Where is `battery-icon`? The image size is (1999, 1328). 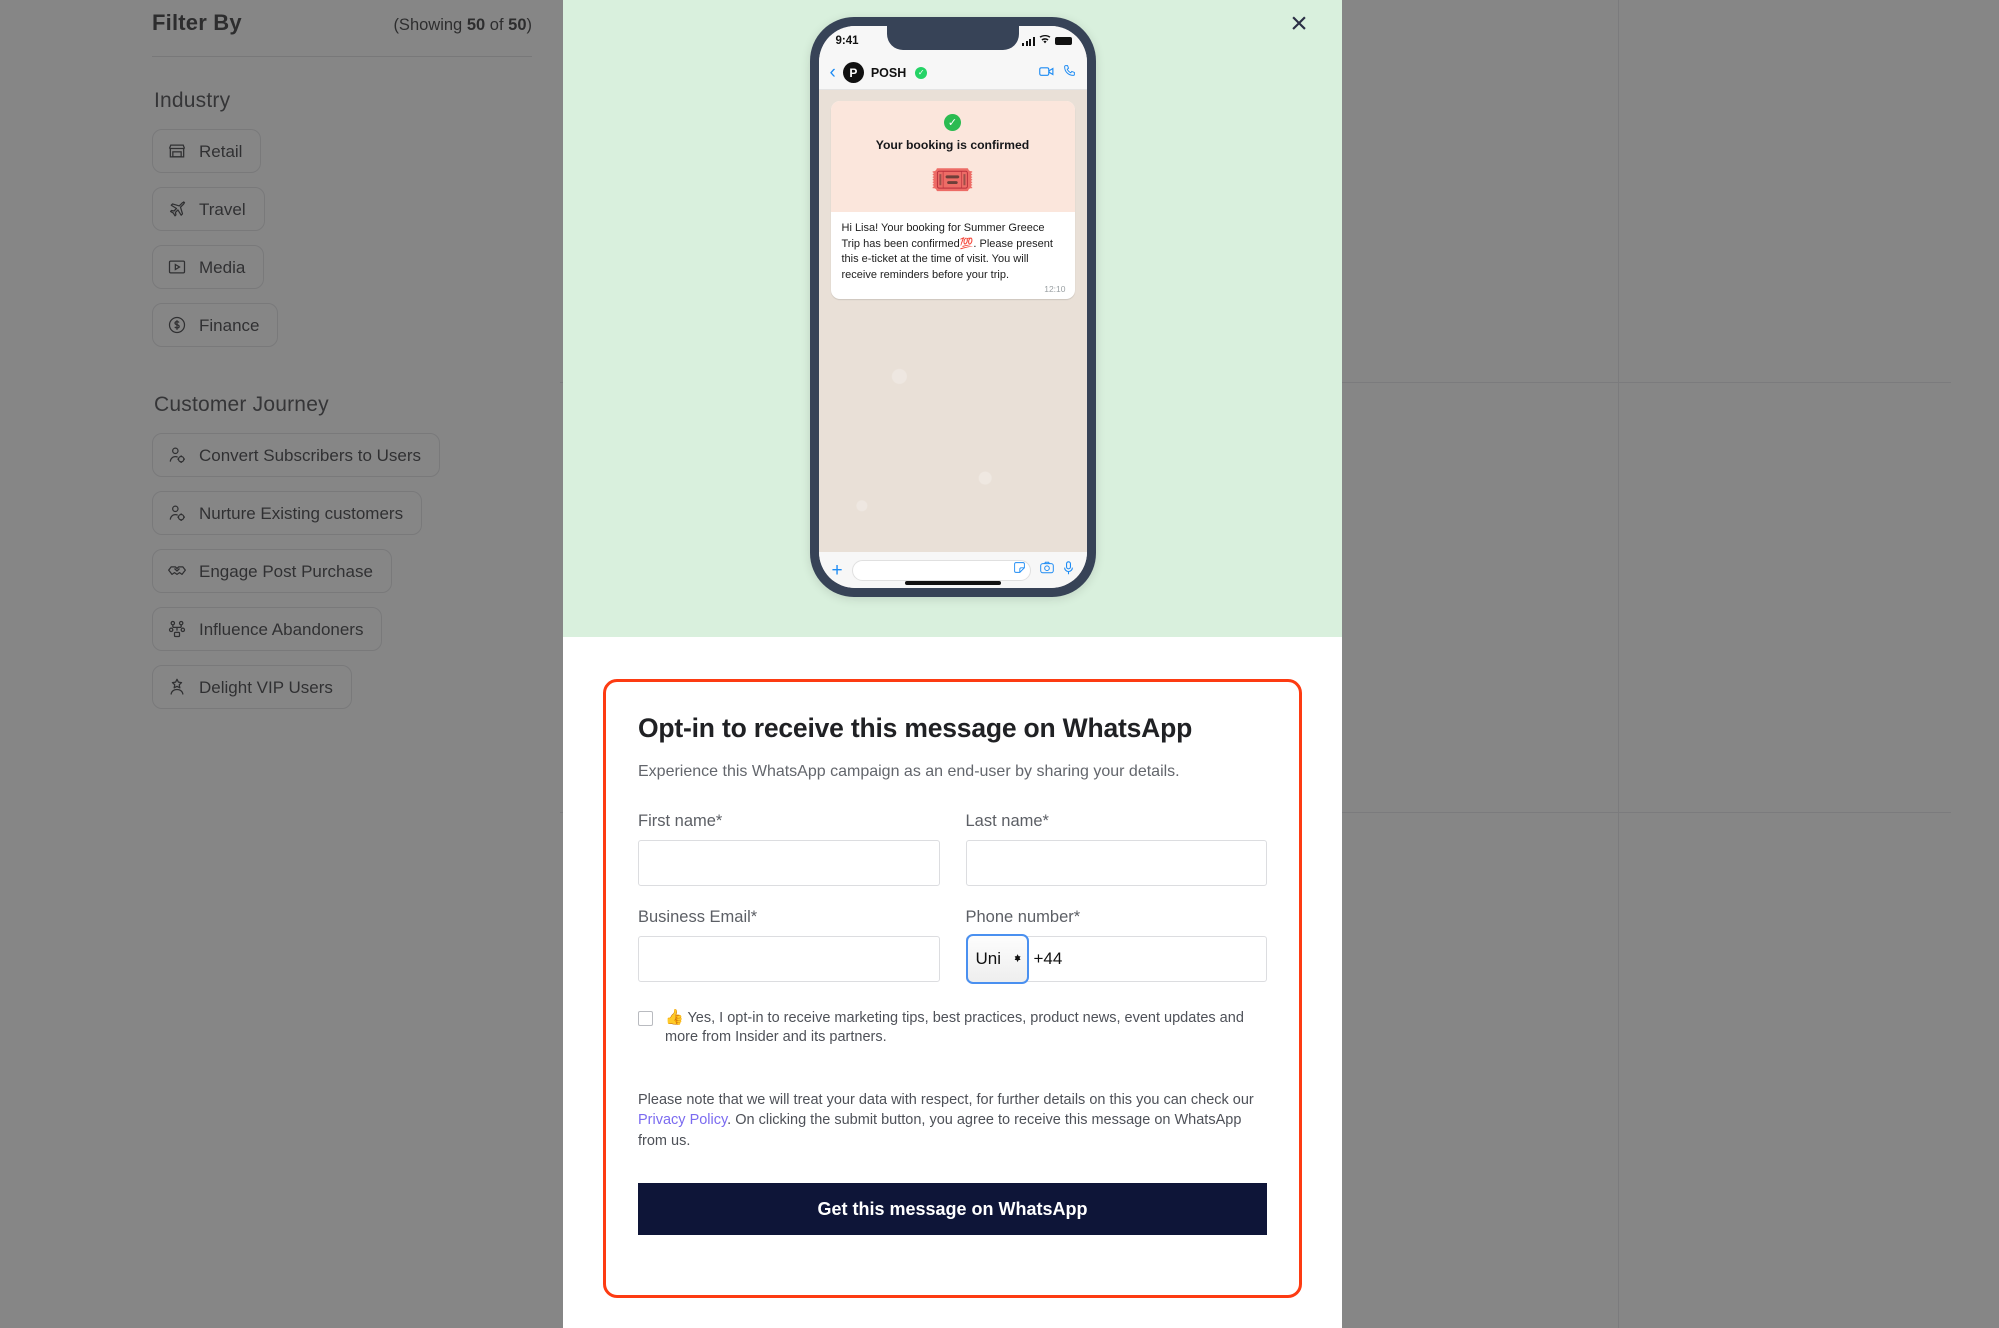
battery-icon is located at coordinates (1063, 41).